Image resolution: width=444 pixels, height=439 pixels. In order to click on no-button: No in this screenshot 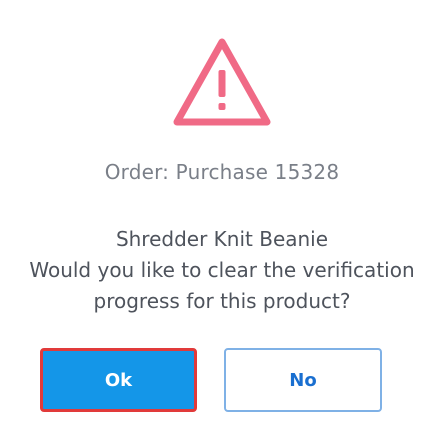, I will do `click(303, 380)`.